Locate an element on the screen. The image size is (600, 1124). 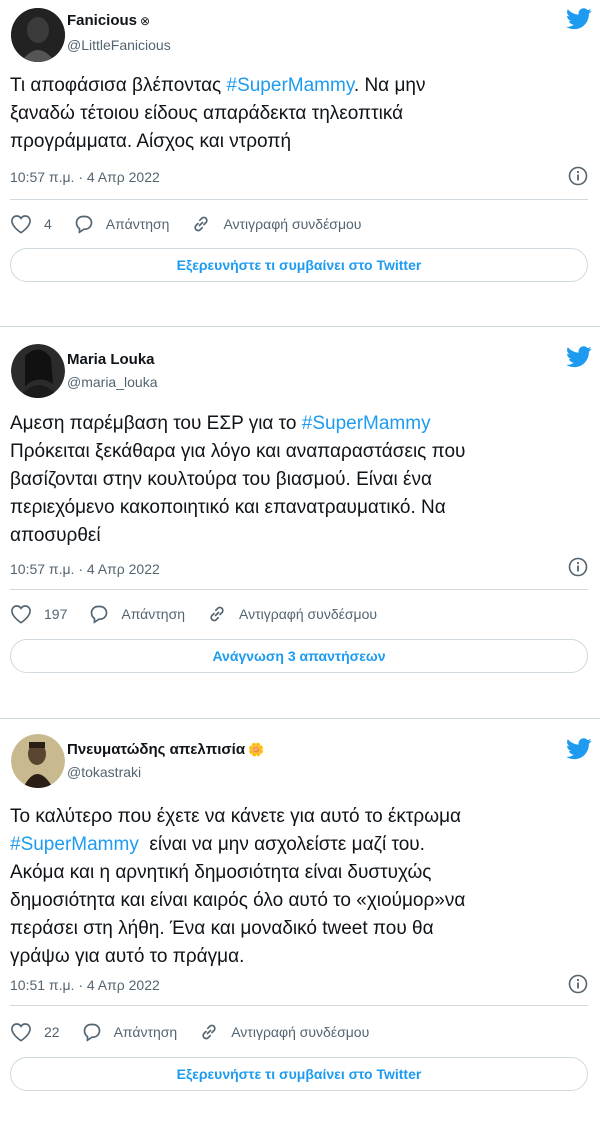
action-bar: 4 Απάντηση Αντιγραφή συνδέσμου is located at coordinates (196, 224).